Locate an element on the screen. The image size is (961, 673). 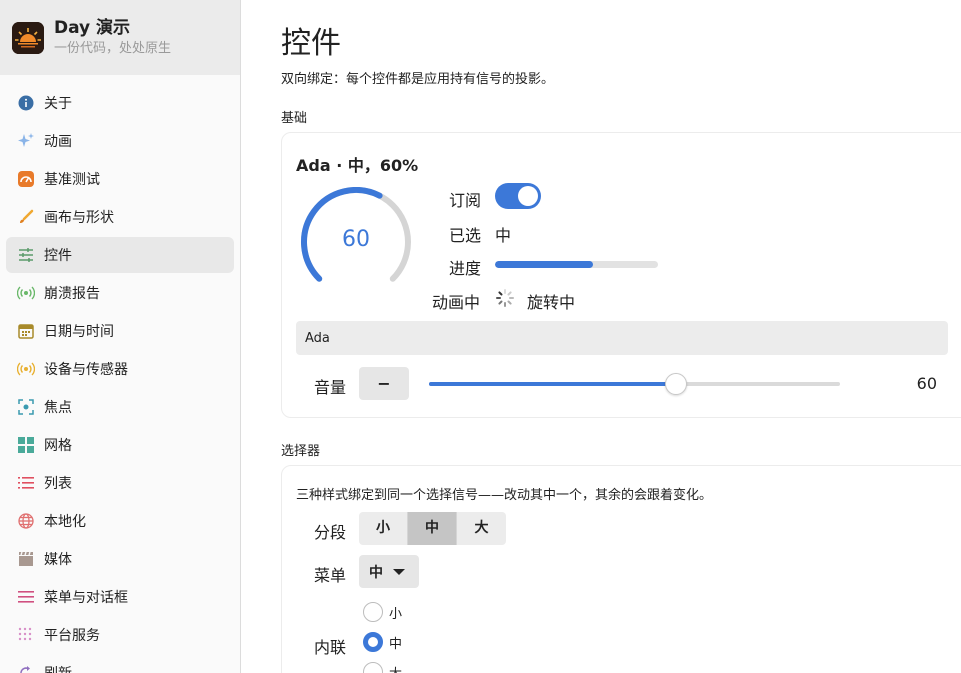
sidebar-item: 日期与时间 is located at coordinates (120, 331).